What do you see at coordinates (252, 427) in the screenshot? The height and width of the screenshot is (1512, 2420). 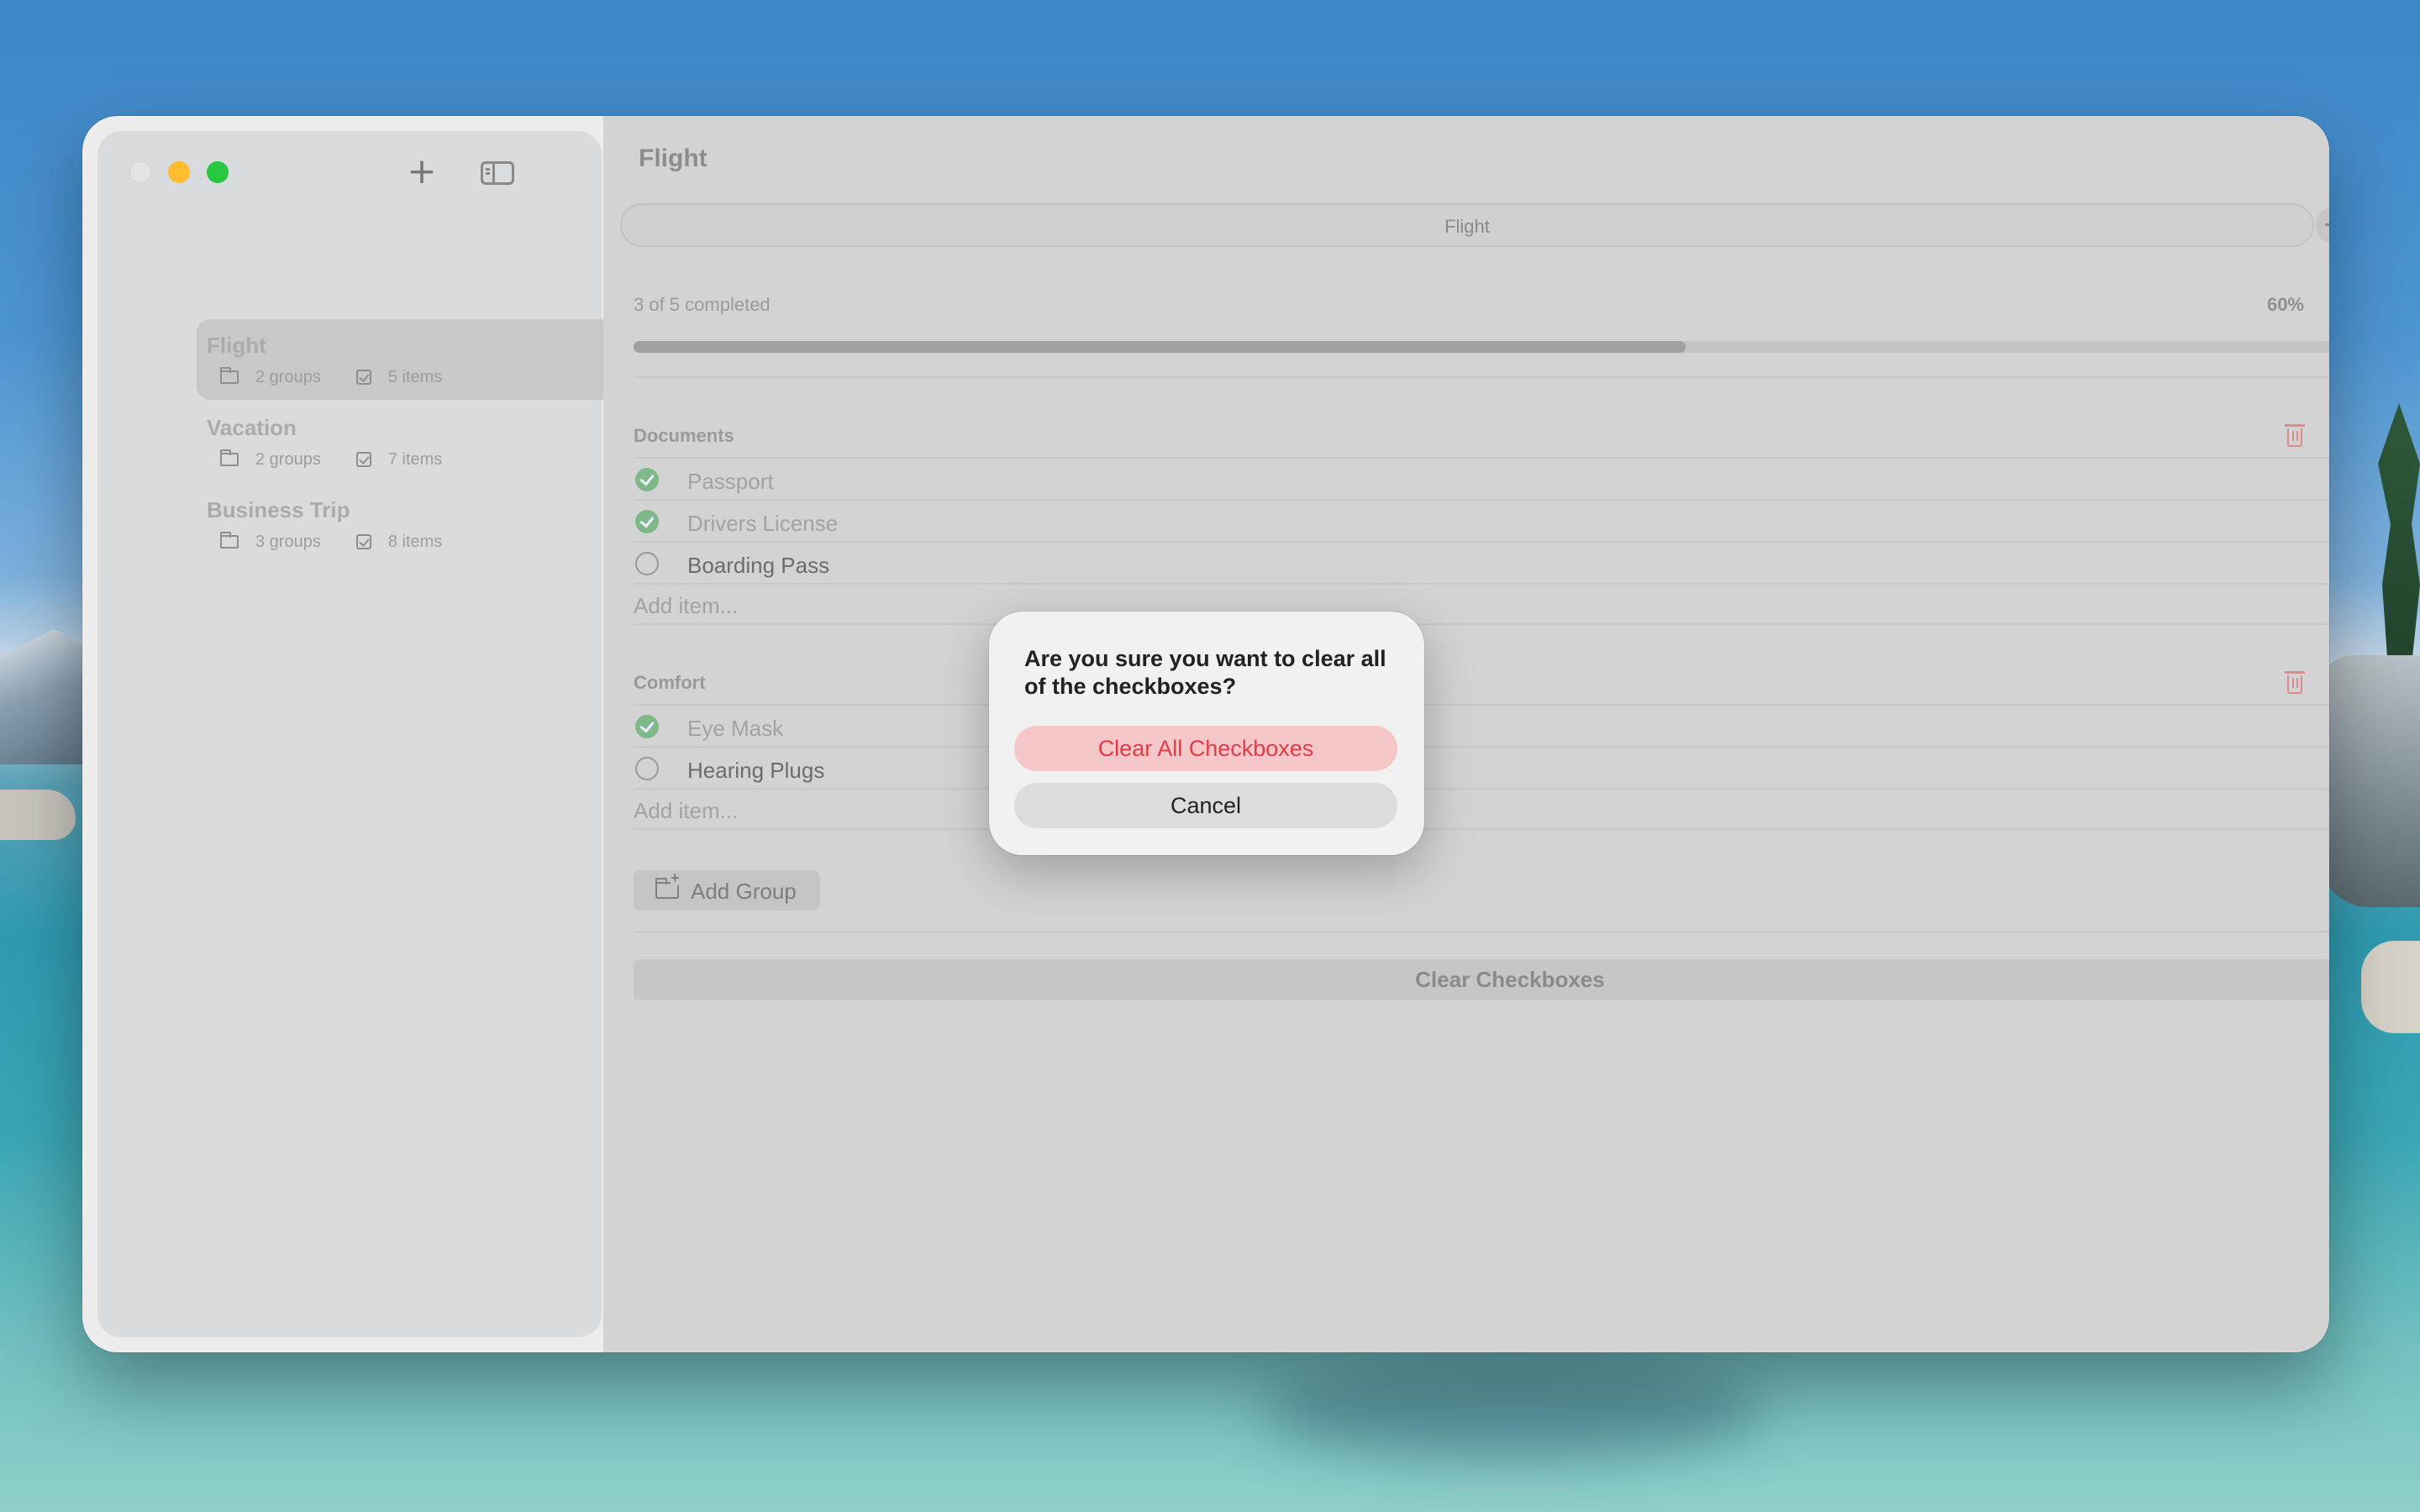 I see `sidebar-item-title: Vacation` at bounding box center [252, 427].